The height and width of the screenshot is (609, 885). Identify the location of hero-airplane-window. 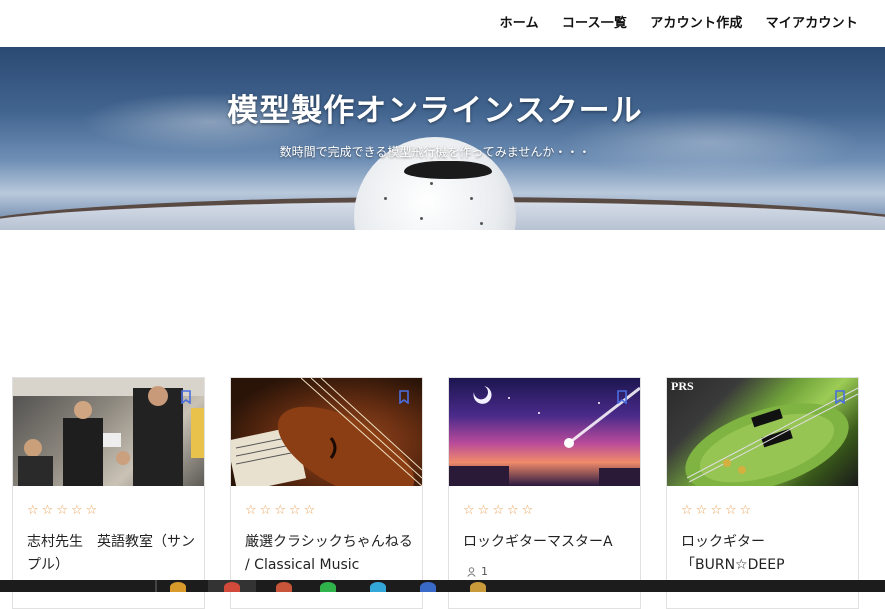
(448, 170).